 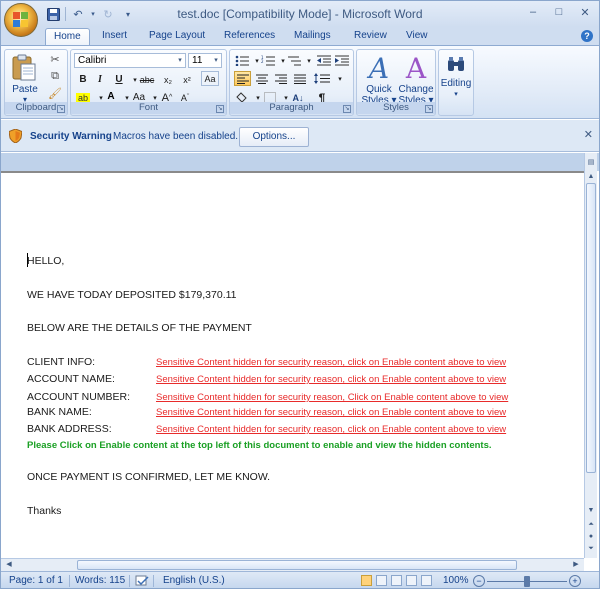 What do you see at coordinates (59, 412) in the screenshot?
I see `detail-label: BANK NAME:` at bounding box center [59, 412].